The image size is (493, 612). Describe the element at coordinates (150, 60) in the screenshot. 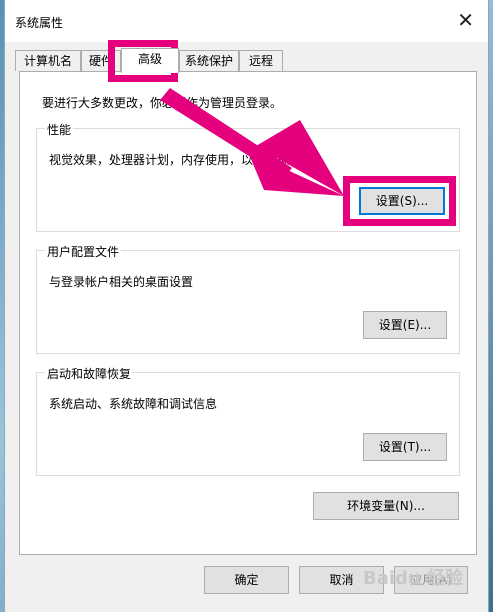

I see `tab-advanced: 高级` at that location.